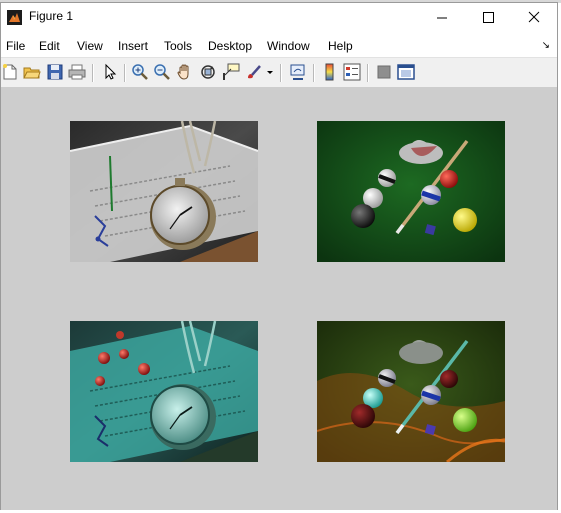  What do you see at coordinates (406, 72) in the screenshot?
I see `show-plot-tools-icon` at bounding box center [406, 72].